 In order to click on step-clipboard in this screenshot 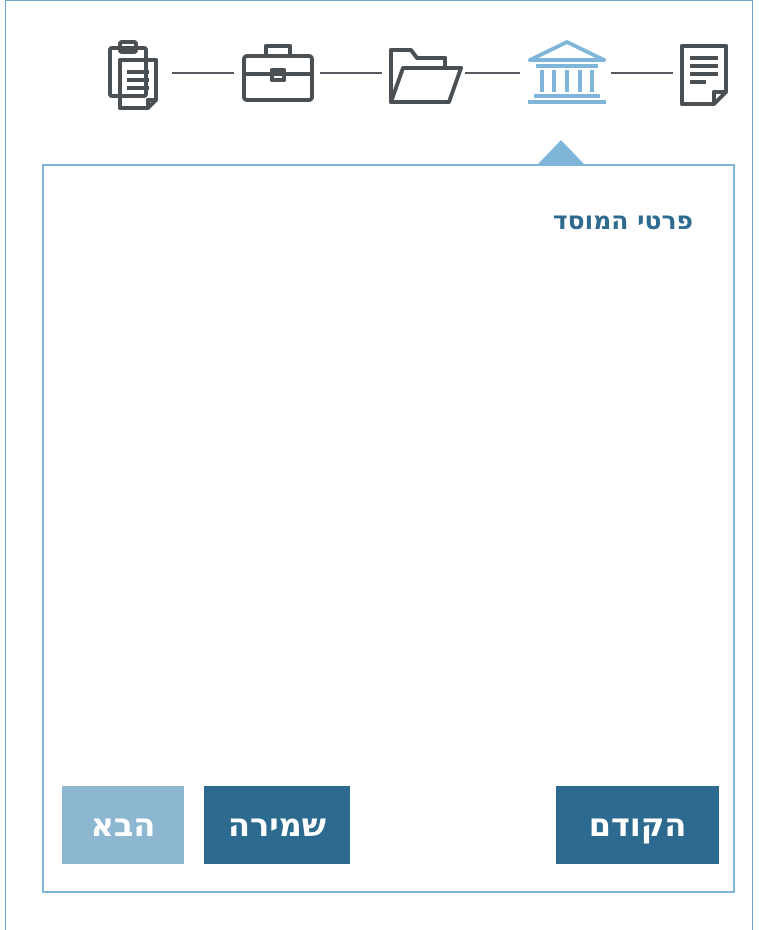, I will do `click(139, 74)`.